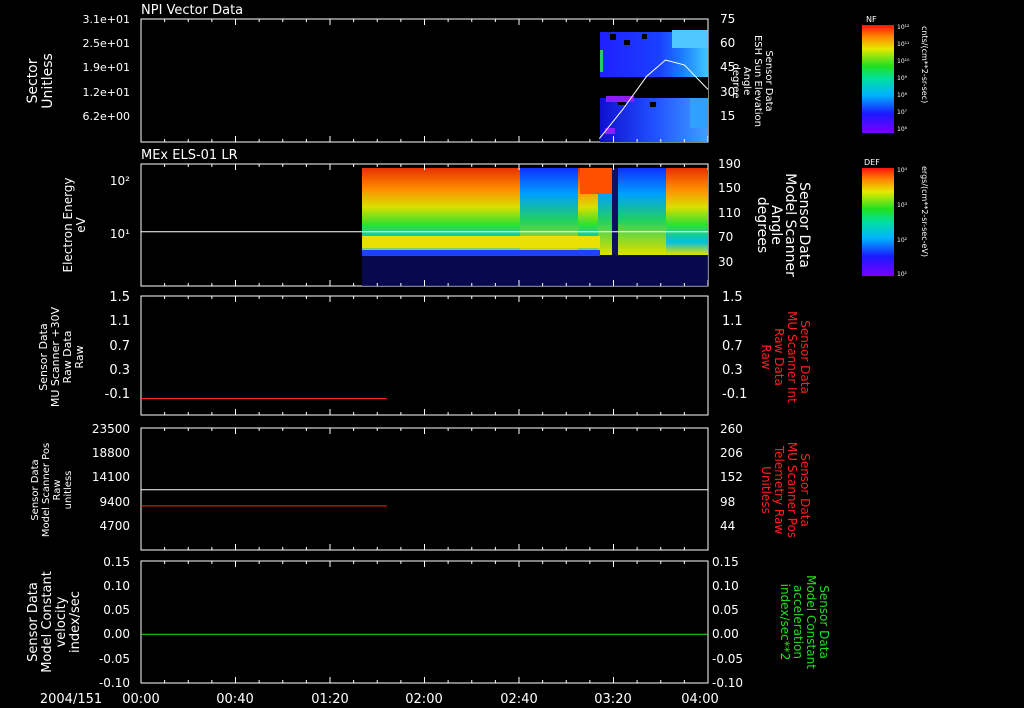  What do you see at coordinates (805, 357) in the screenshot?
I see `p3-rlabel-line: Sensor Data` at bounding box center [805, 357].